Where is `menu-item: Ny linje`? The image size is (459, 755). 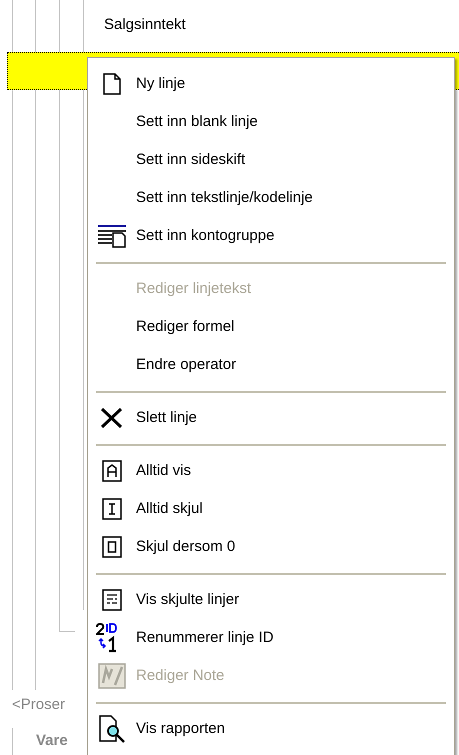 menu-item: Ny linje is located at coordinates (271, 84).